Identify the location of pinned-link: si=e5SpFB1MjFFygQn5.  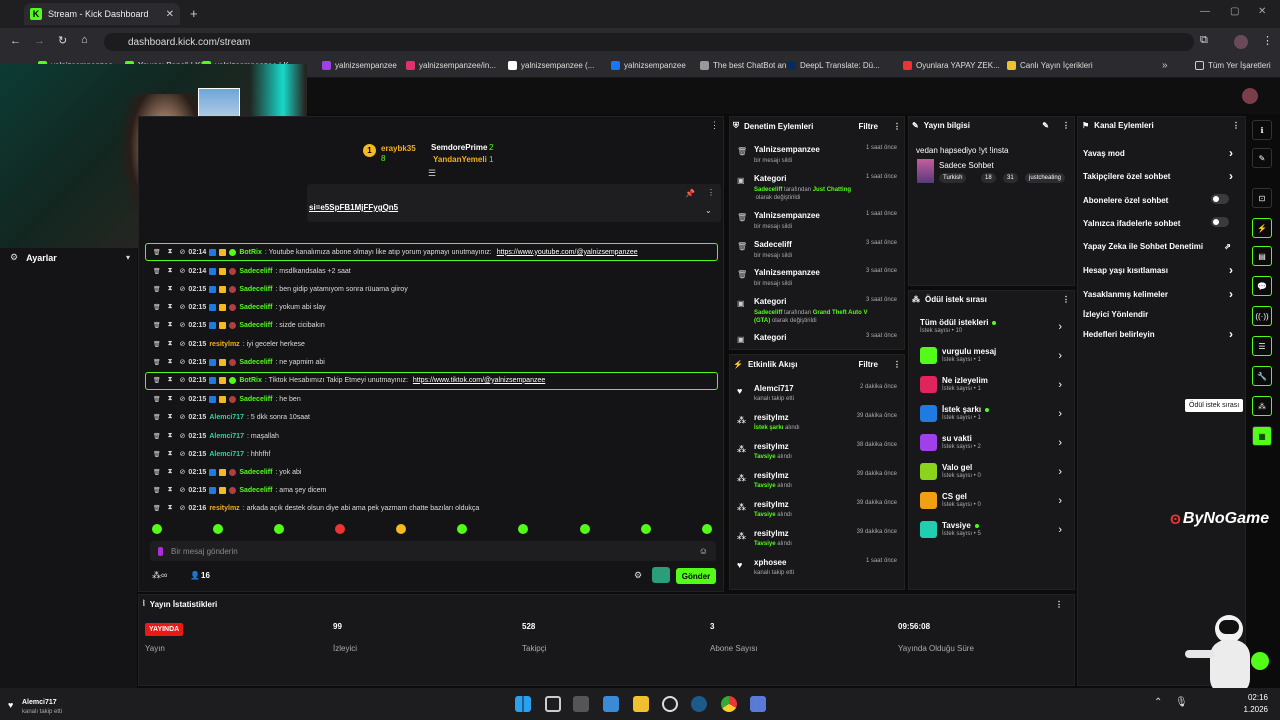
(353, 207).